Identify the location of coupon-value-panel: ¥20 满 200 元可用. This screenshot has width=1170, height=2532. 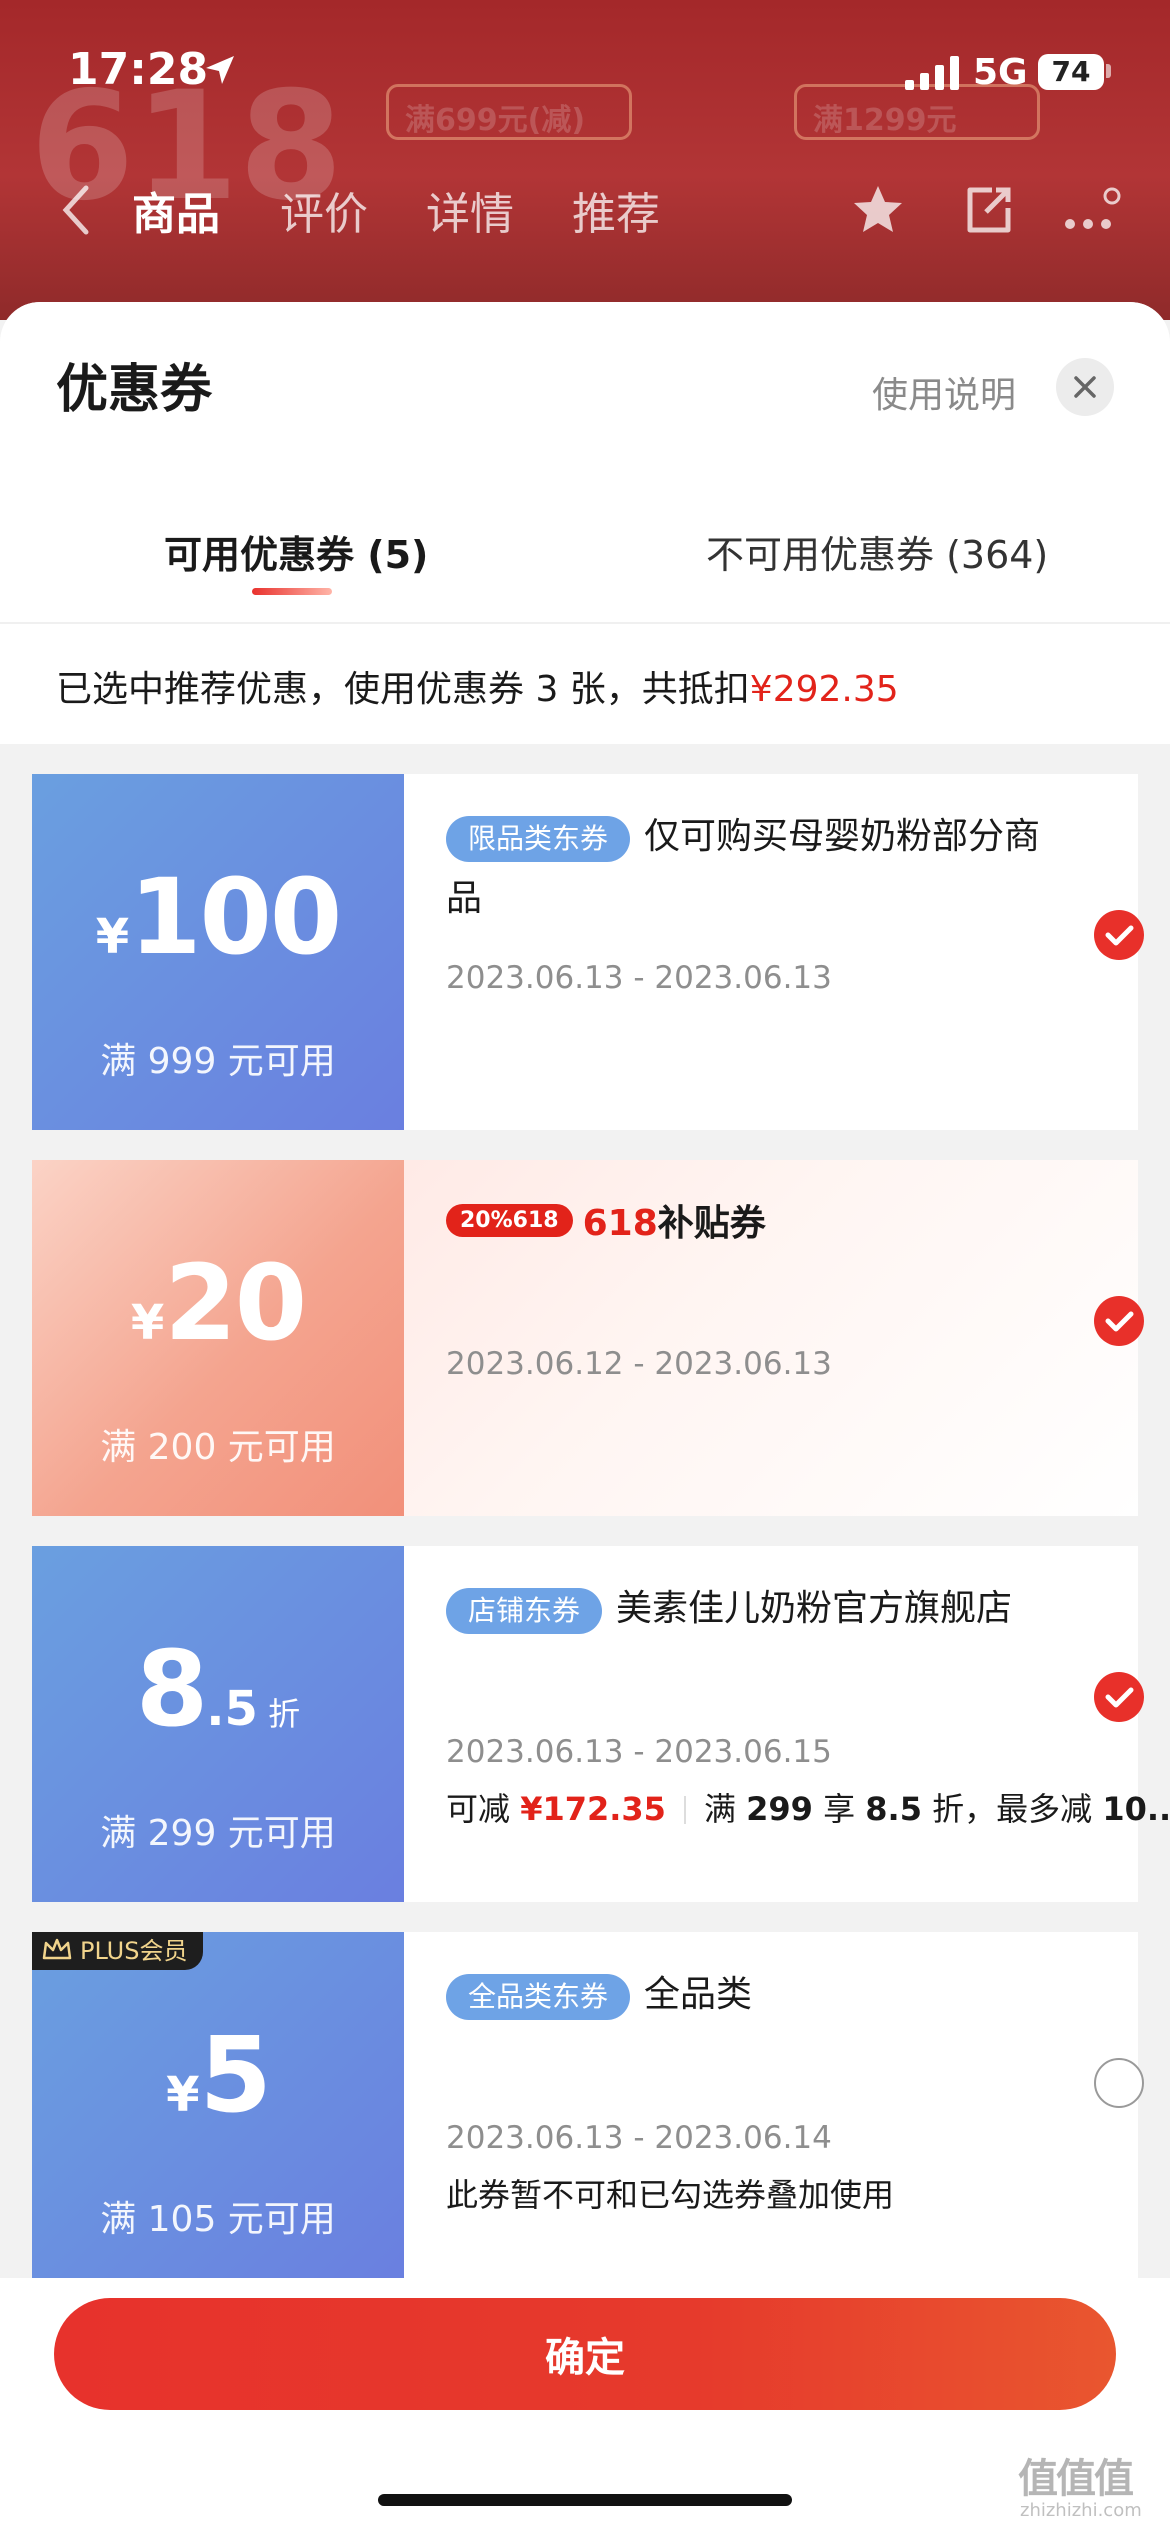
(215, 1338).